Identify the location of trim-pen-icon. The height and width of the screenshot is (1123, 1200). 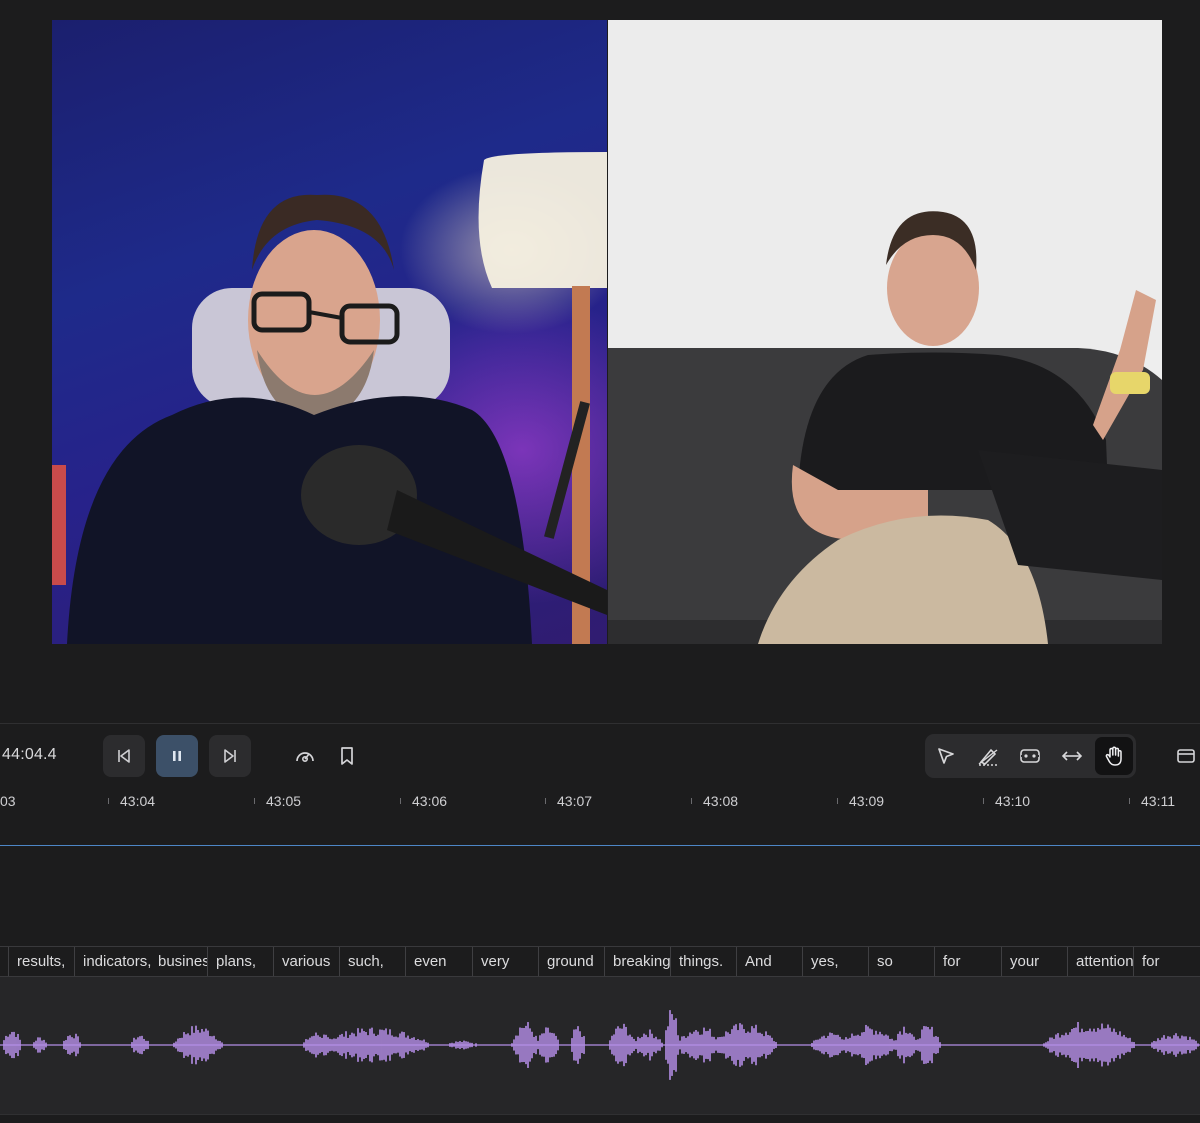
(988, 756).